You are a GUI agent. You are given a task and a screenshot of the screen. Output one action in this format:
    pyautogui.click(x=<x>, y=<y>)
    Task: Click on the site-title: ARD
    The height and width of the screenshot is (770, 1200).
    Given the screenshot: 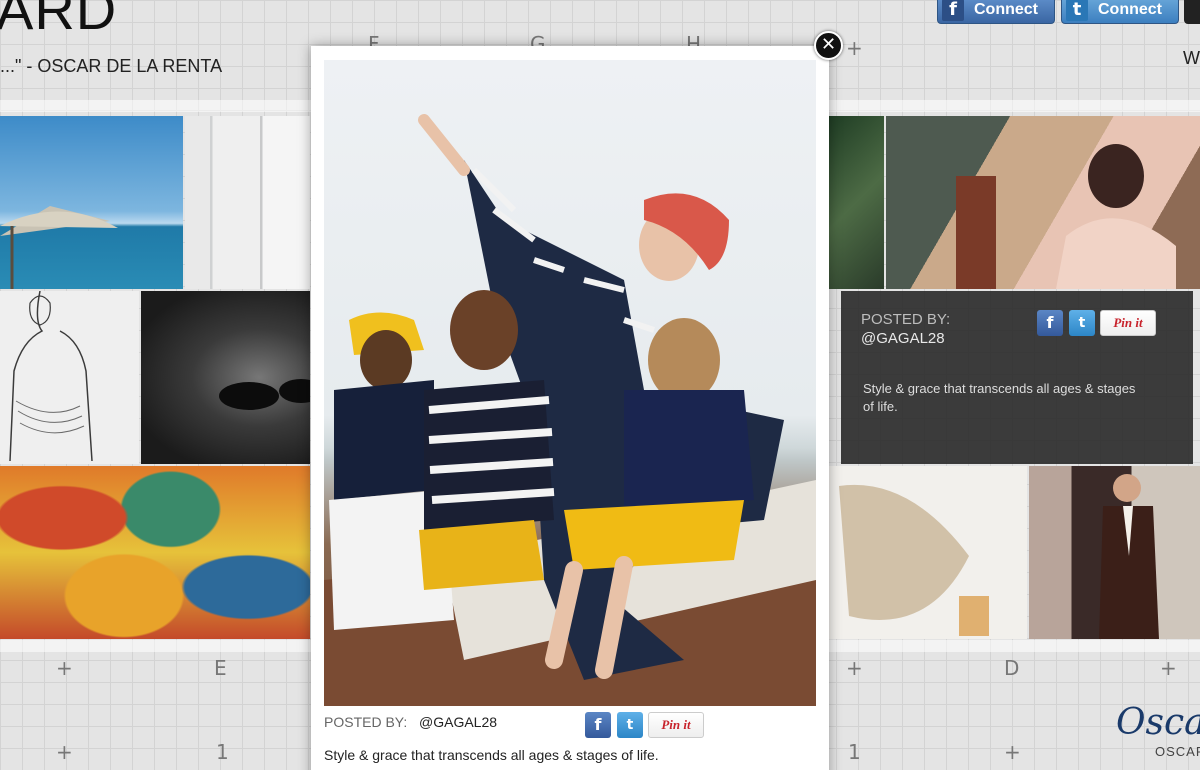 What is the action you would take?
    pyautogui.click(x=59, y=20)
    